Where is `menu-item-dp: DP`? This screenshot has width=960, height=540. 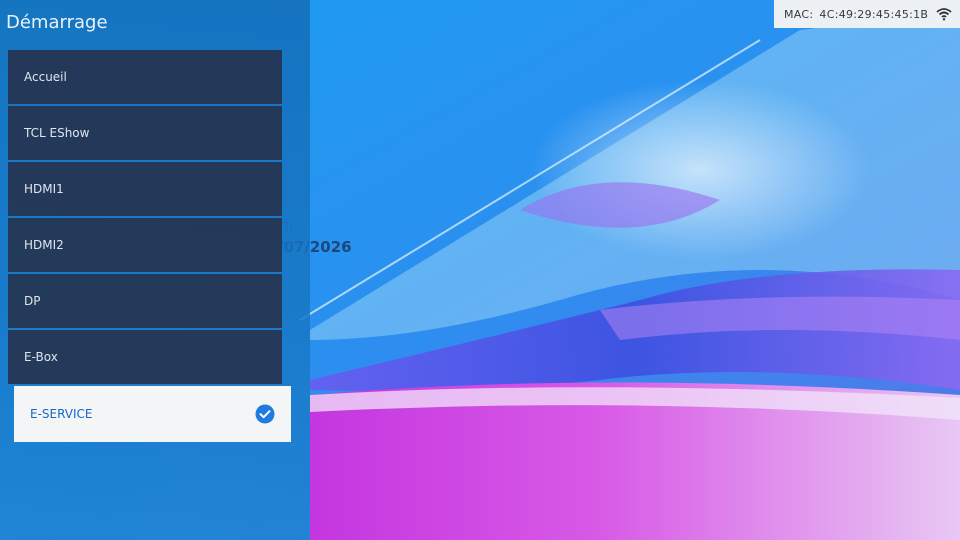 menu-item-dp: DP is located at coordinates (145, 301).